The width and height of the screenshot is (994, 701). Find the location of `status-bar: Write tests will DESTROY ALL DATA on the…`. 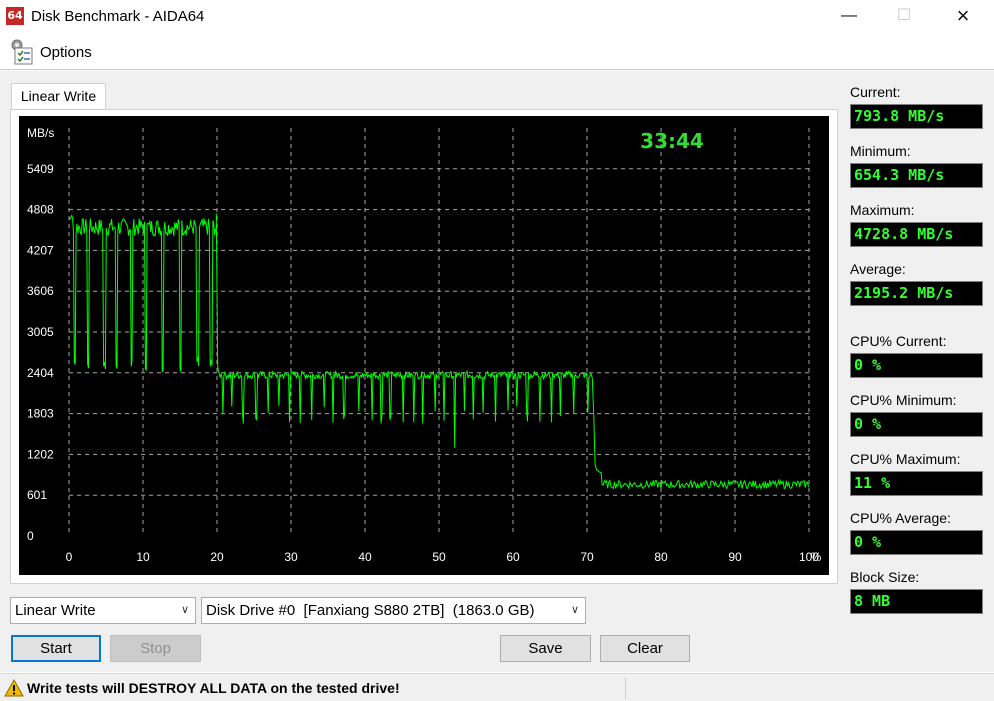

status-bar: Write tests will DESTROY ALL DATA on the… is located at coordinates (497, 687).